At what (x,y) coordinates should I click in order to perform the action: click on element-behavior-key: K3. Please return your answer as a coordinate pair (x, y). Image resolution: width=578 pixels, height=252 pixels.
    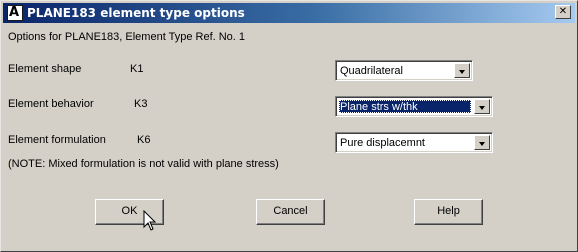
    Looking at the image, I should click on (141, 104).